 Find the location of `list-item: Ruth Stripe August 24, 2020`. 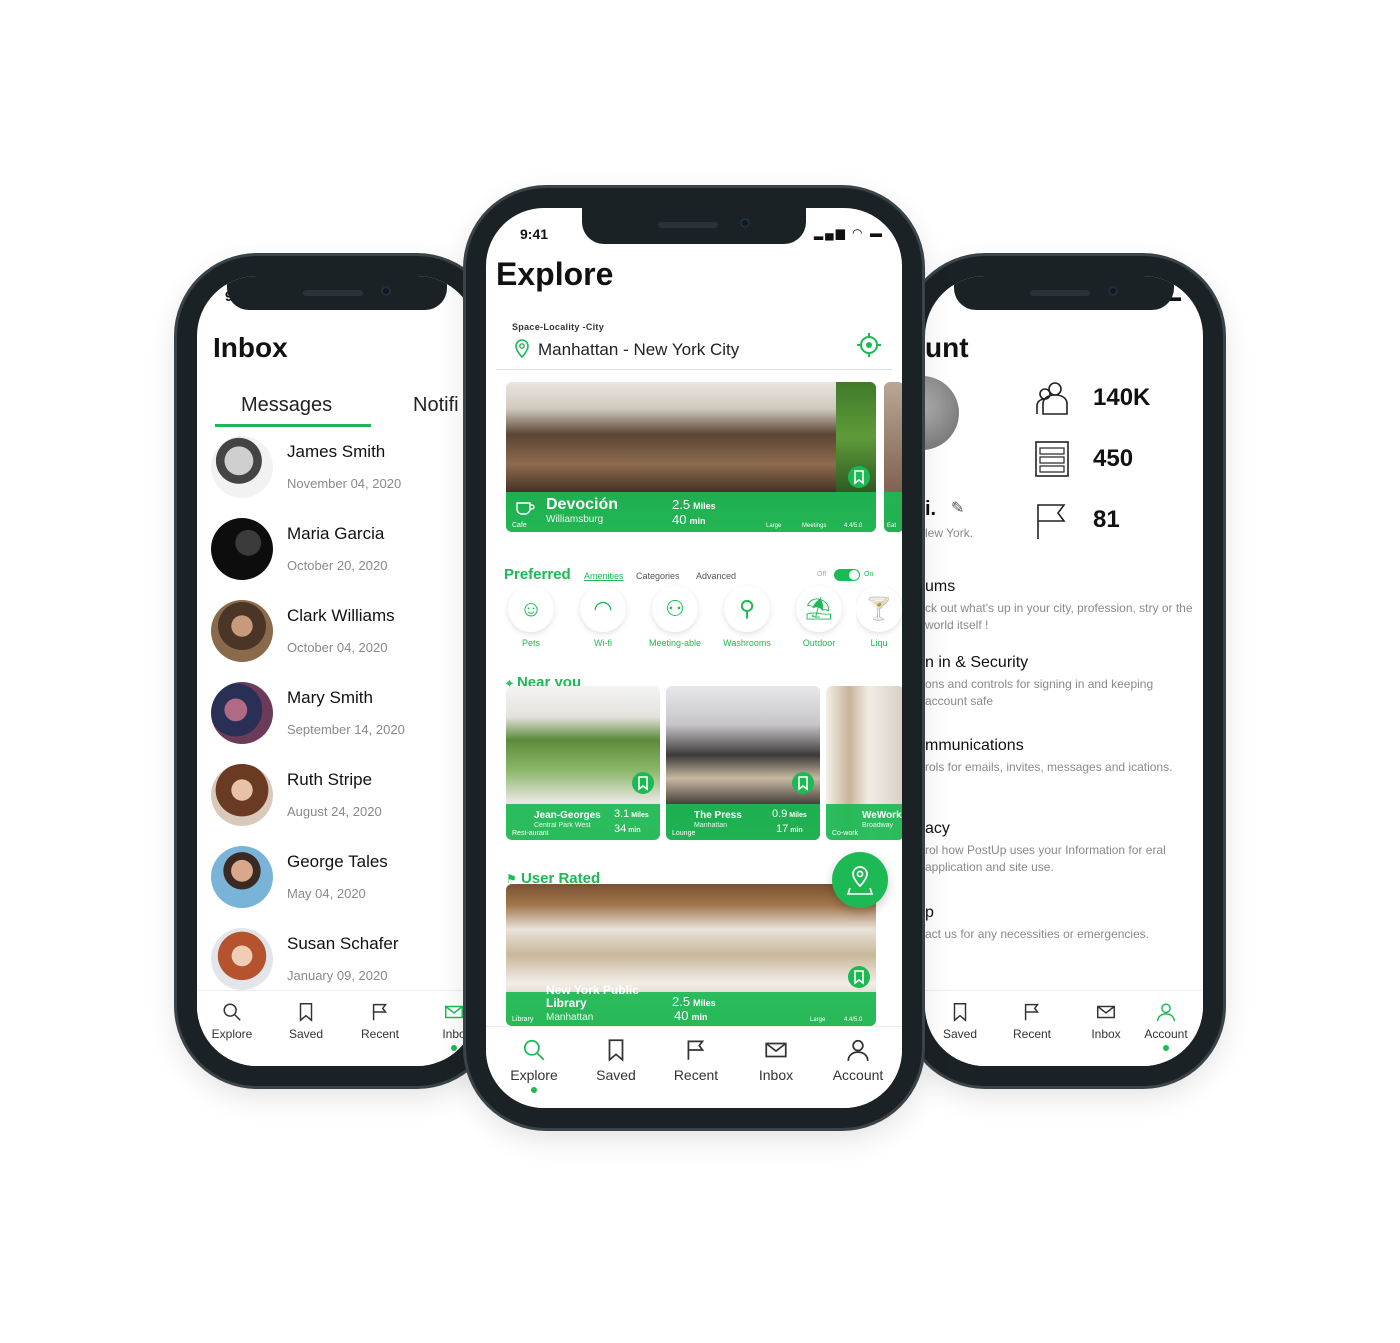

list-item: Ruth Stripe August 24, 2020 is located at coordinates (344, 799).